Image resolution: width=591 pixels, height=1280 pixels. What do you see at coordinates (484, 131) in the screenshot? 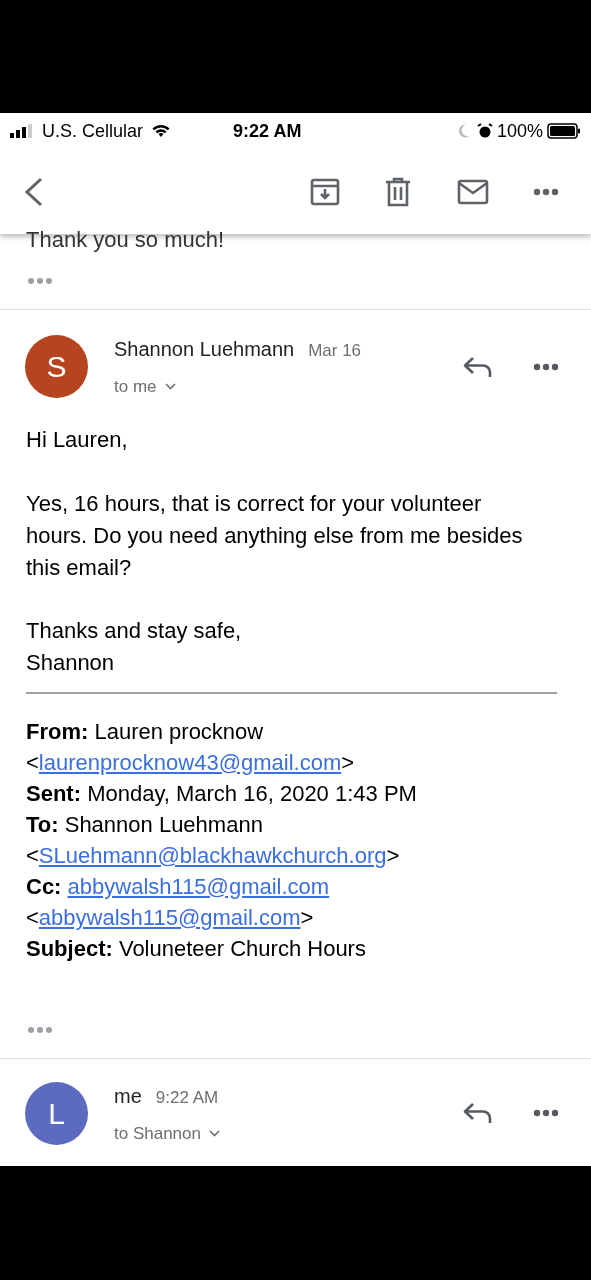
I see `alarm-icon` at bounding box center [484, 131].